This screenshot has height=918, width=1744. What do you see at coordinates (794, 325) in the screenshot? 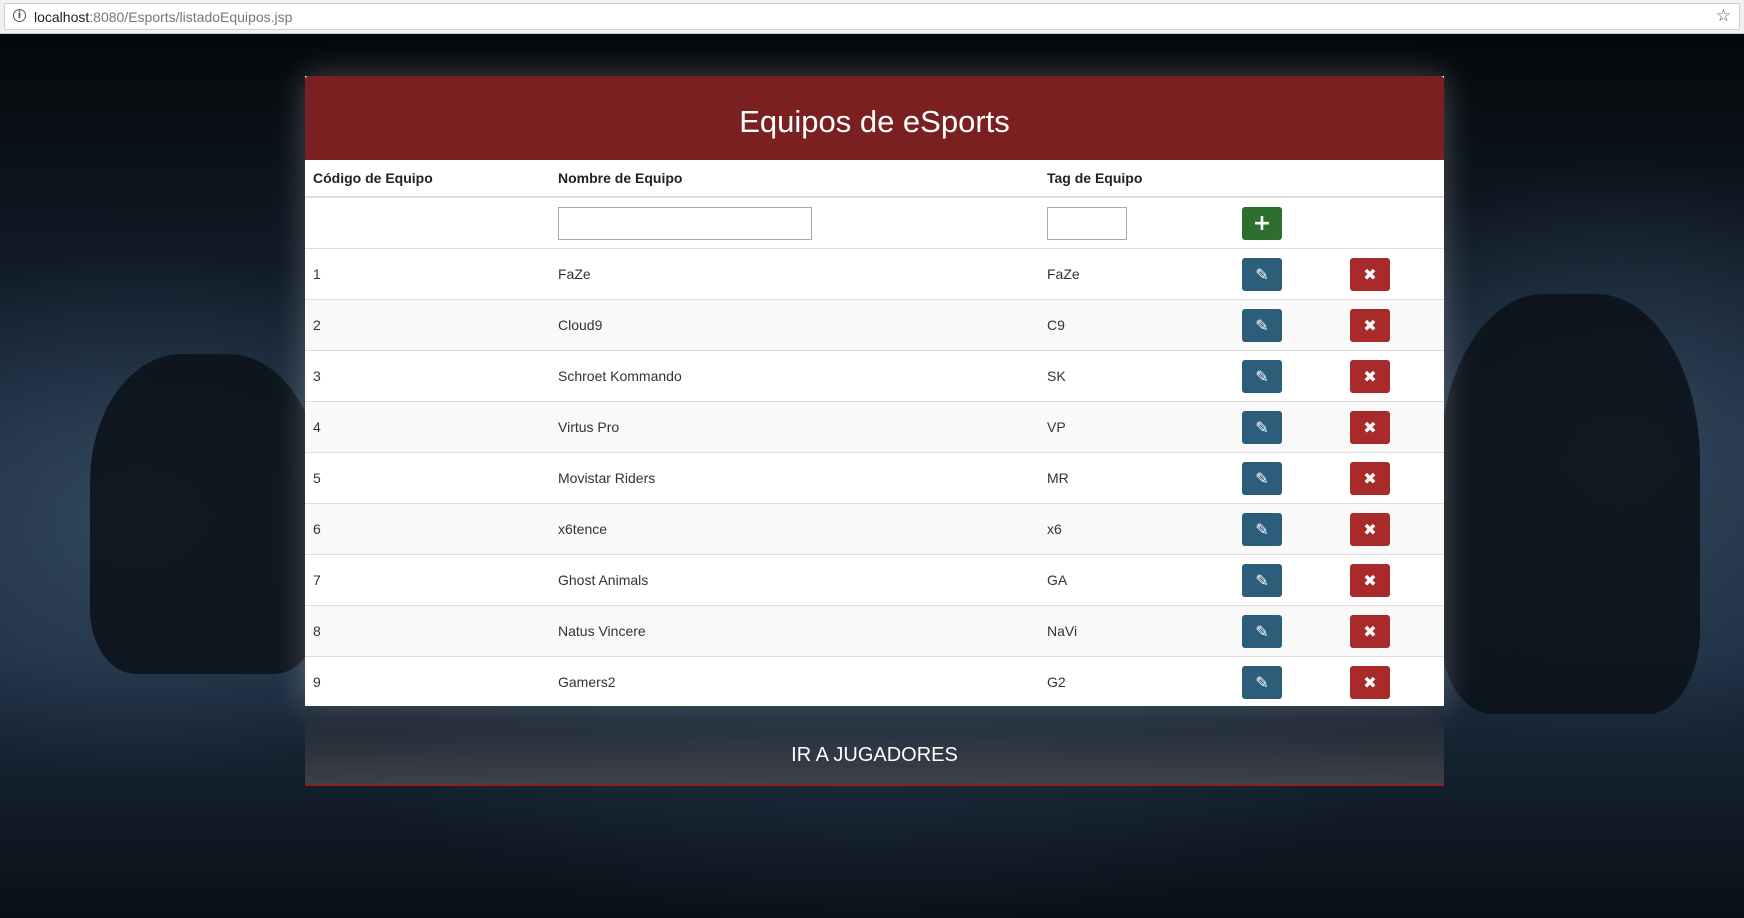
I see `nombre-cell: Cloud9` at bounding box center [794, 325].